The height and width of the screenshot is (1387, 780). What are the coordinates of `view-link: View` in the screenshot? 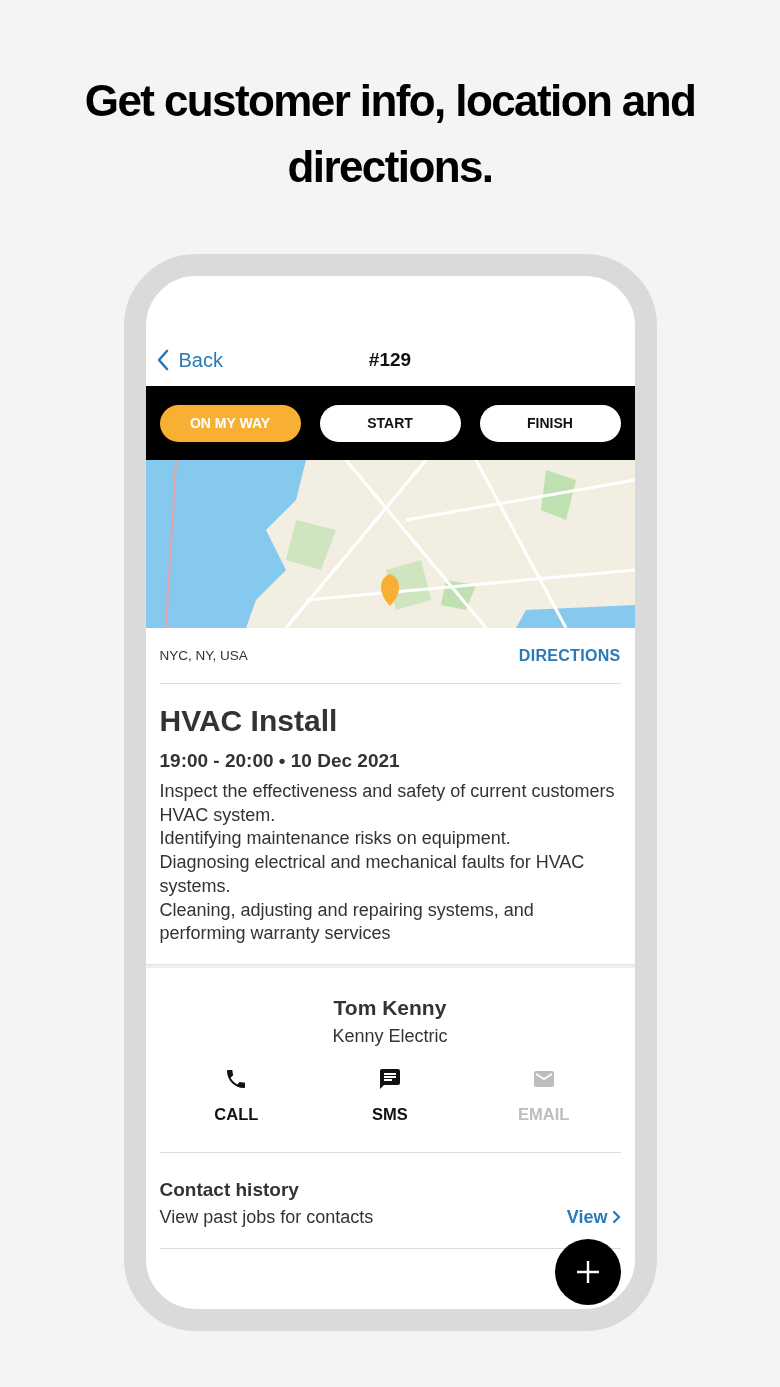 It's located at (587, 1217).